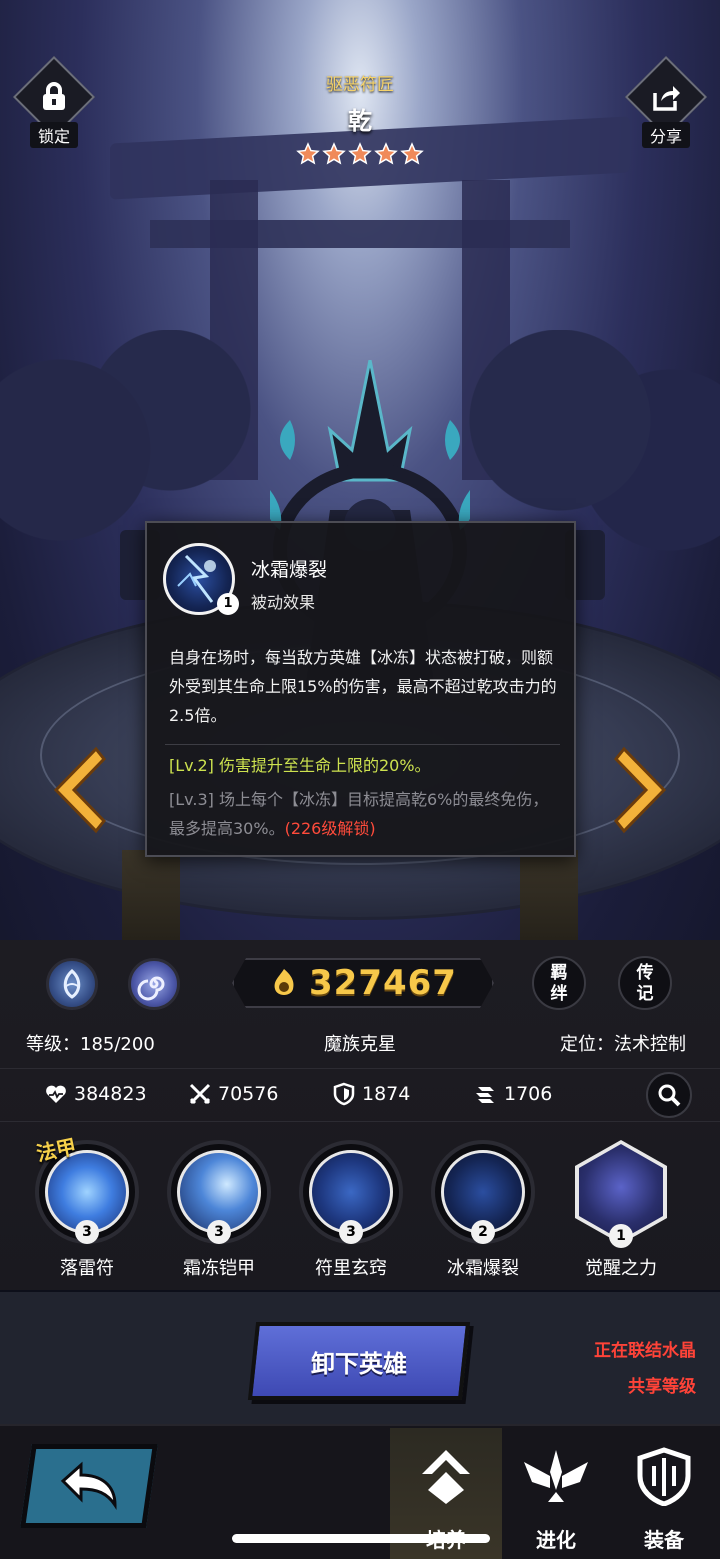 The width and height of the screenshot is (720, 1559). I want to click on skill-name: 符里玄窍, so click(351, 1268).